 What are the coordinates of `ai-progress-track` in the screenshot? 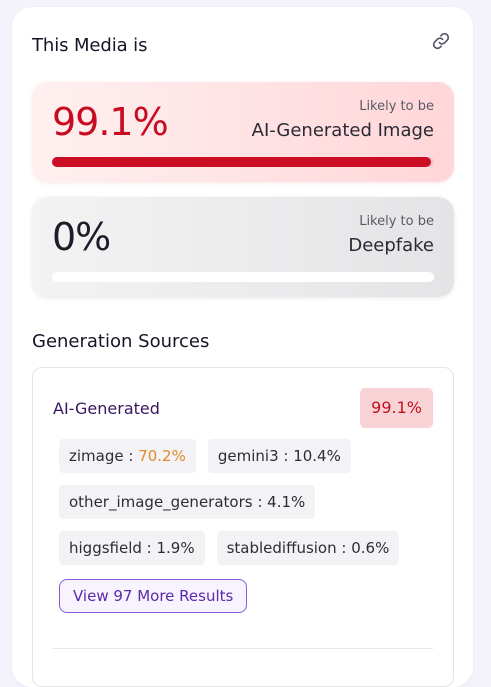 It's located at (243, 162).